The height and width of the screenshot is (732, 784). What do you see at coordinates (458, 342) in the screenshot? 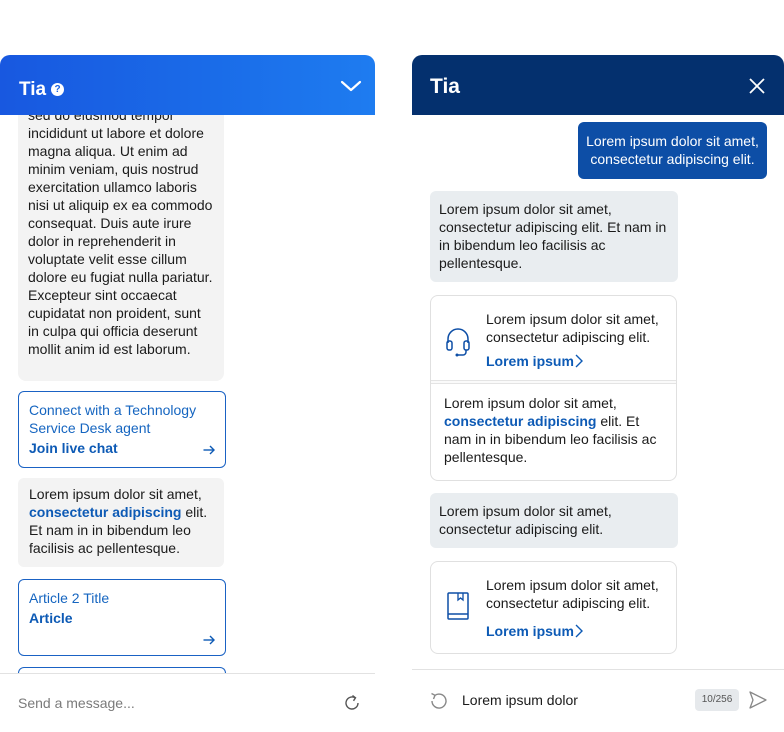
I see `headset-icon` at bounding box center [458, 342].